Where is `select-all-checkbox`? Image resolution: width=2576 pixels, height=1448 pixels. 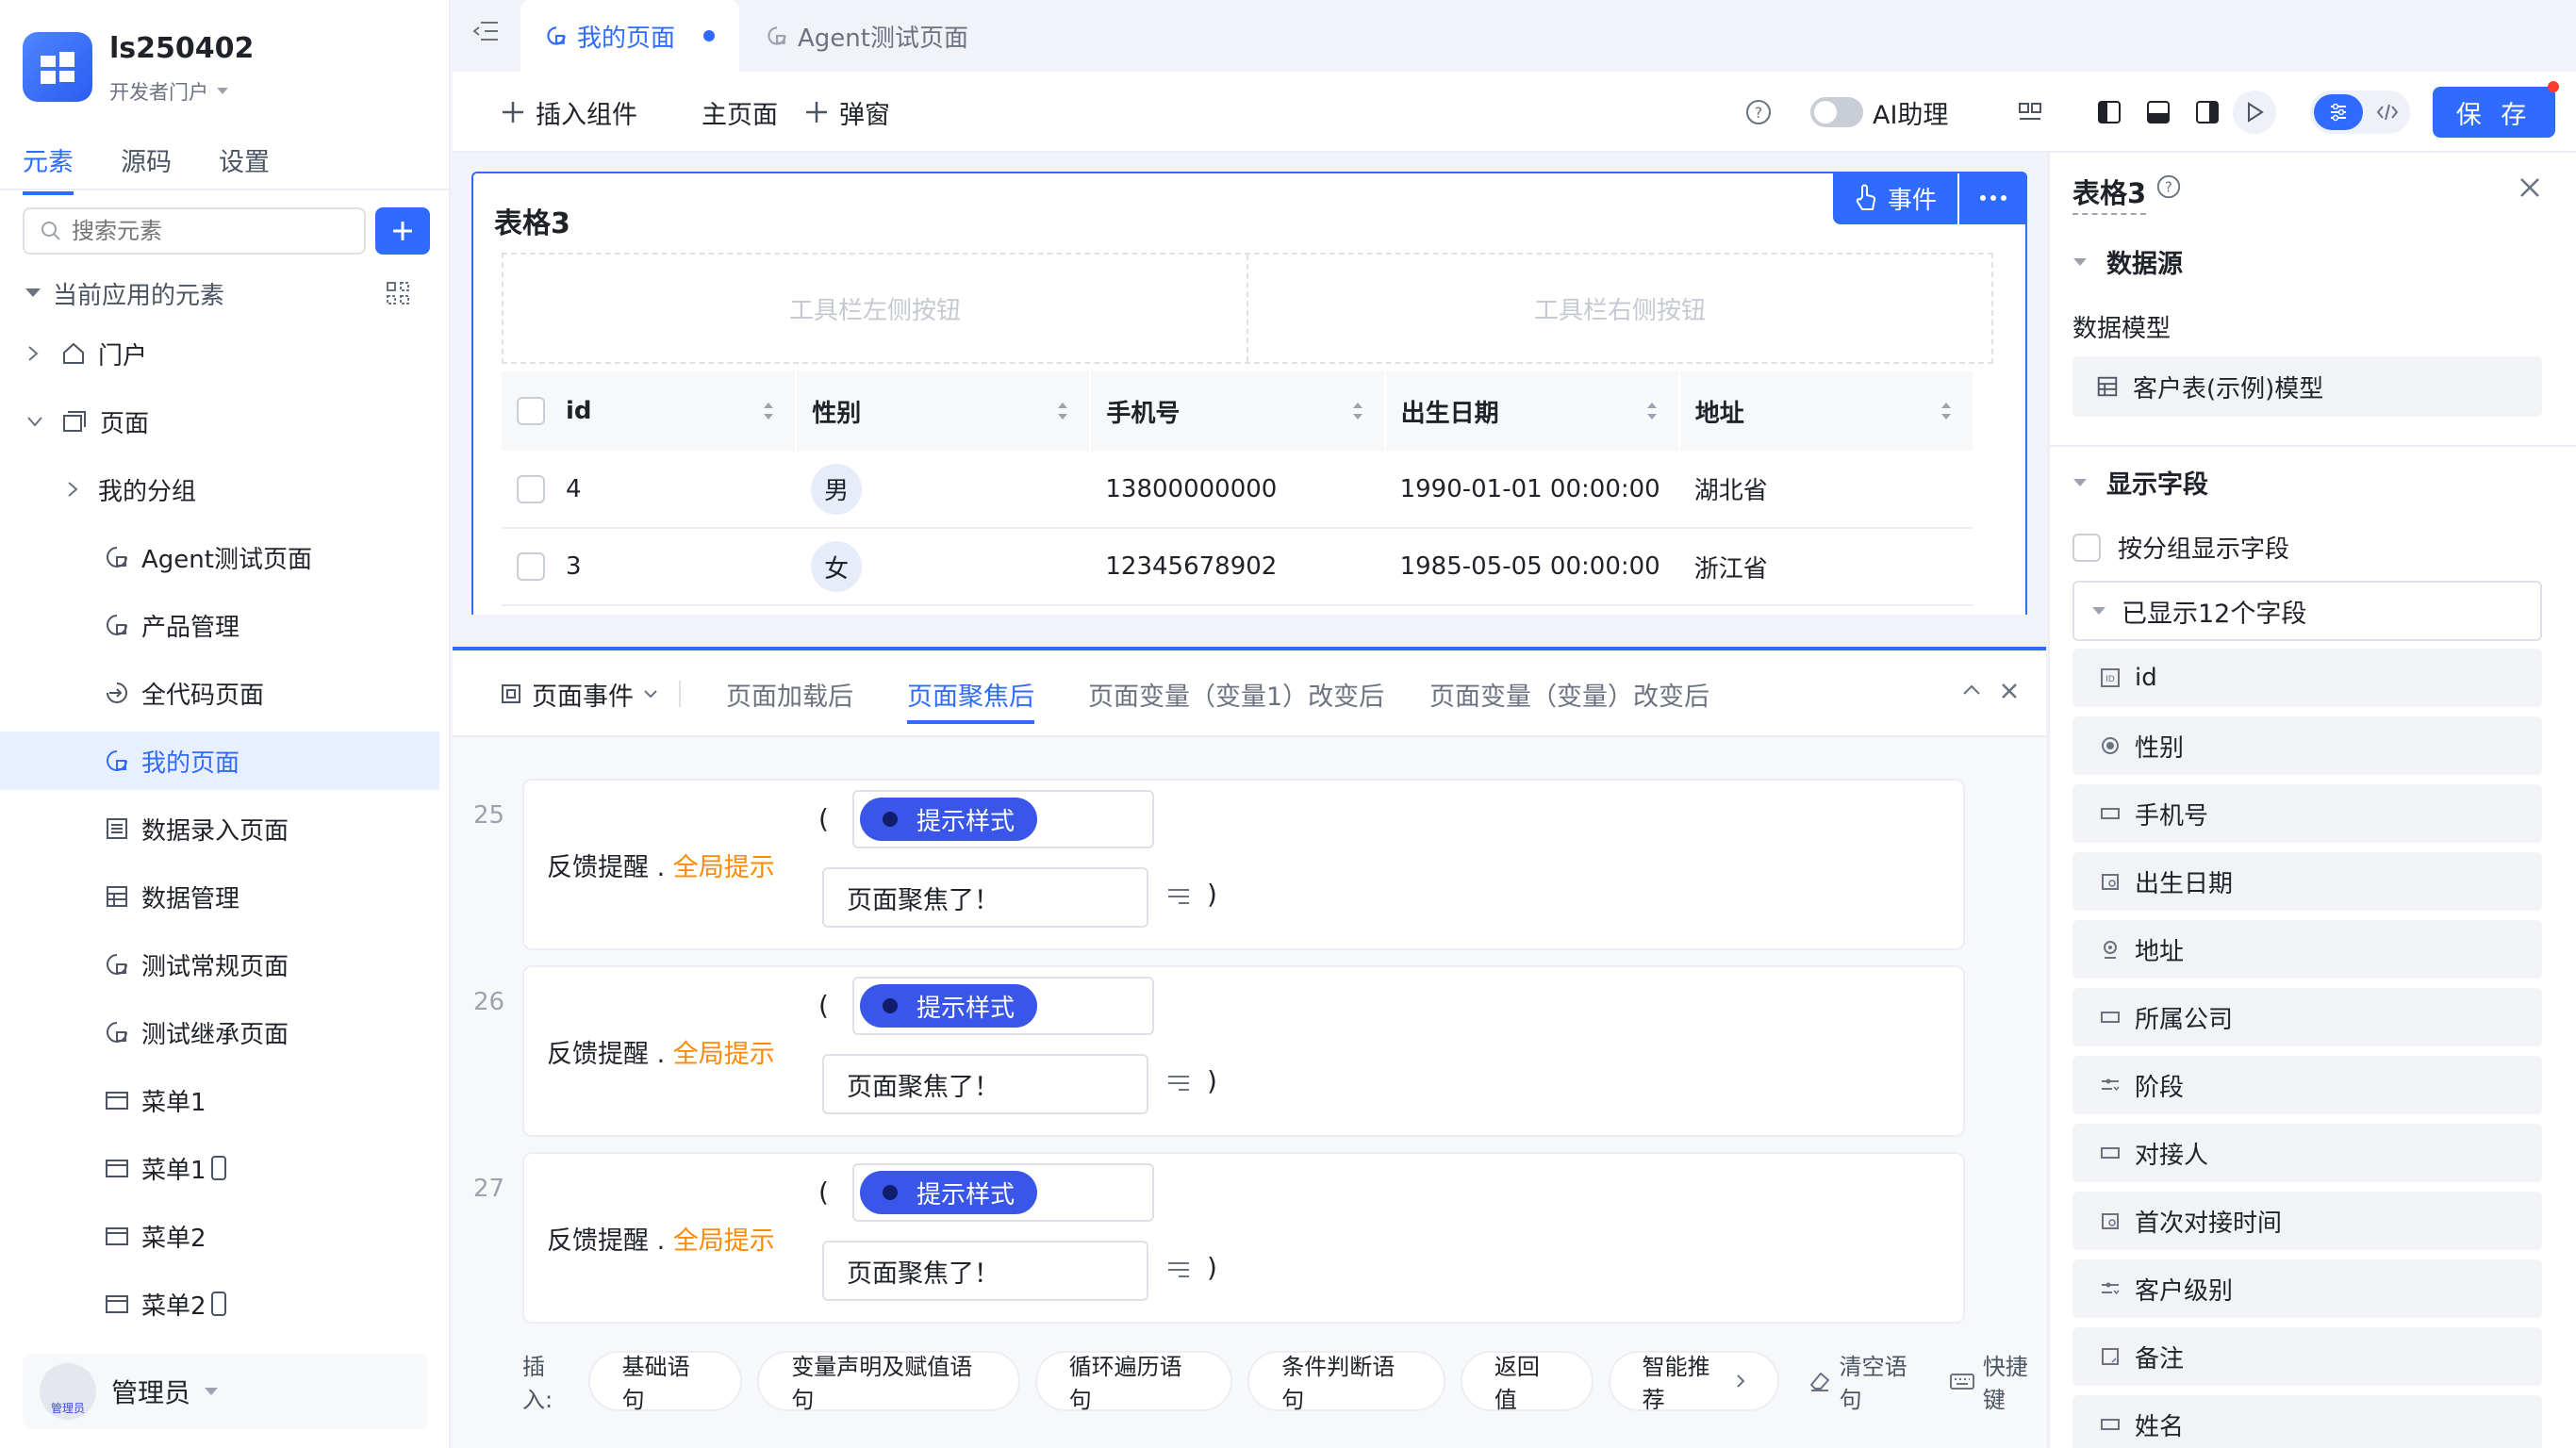
select-all-checkbox is located at coordinates (531, 411).